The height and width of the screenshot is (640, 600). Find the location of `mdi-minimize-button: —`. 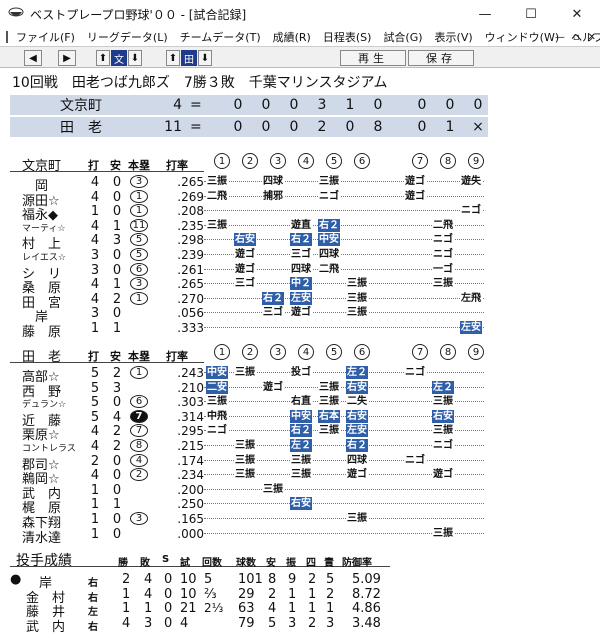

mdi-minimize-button: — is located at coordinates (560, 37).